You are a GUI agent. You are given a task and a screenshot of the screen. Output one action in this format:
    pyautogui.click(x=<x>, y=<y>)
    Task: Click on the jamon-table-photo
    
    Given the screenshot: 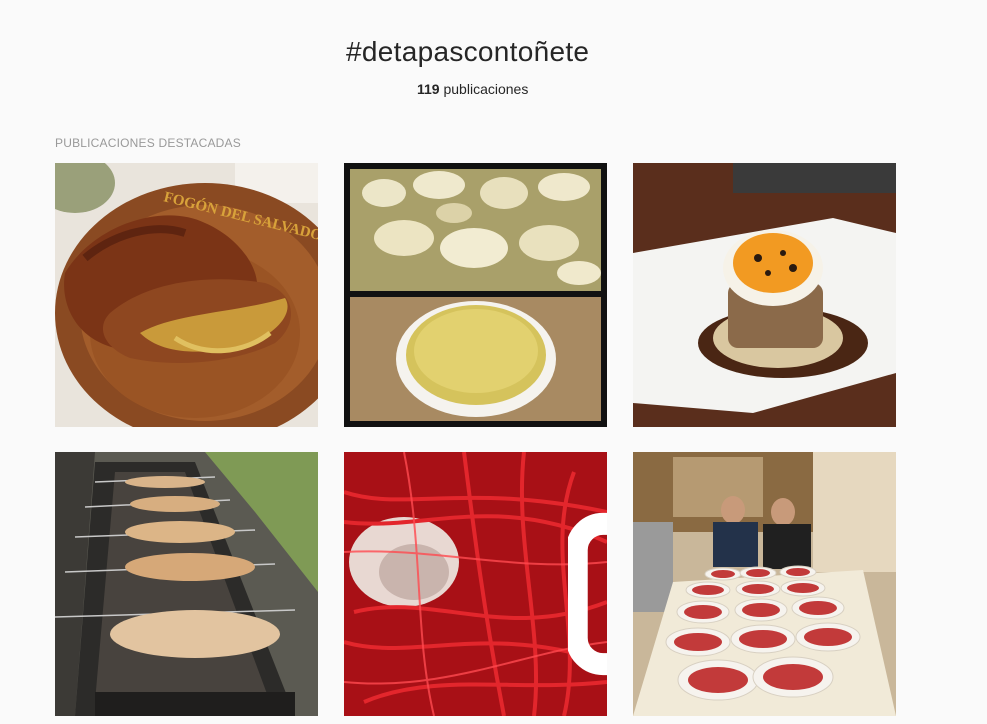 What is the action you would take?
    pyautogui.click(x=764, y=584)
    